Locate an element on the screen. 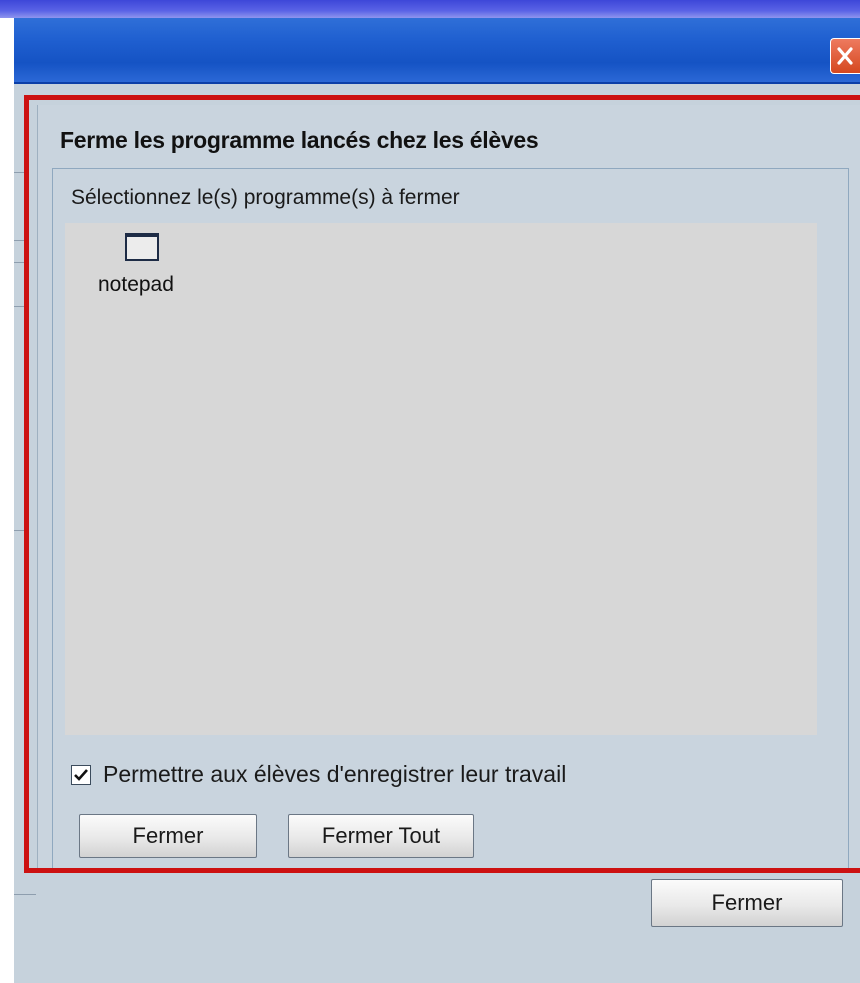 This screenshot has width=860, height=983. divider is located at coordinates (25, 894).